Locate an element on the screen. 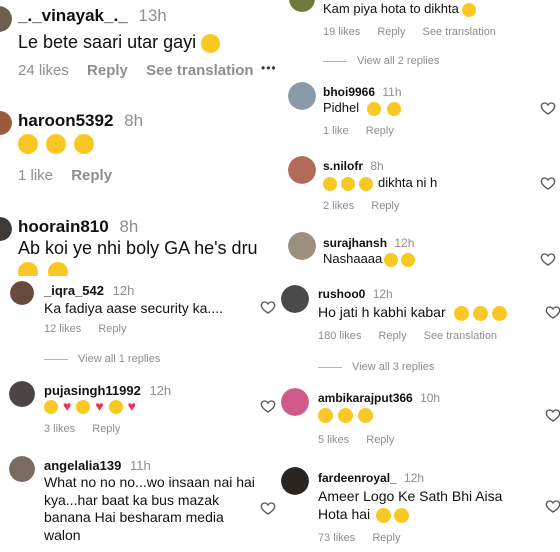 The image size is (560, 552). likes-count: 24 likes is located at coordinates (43, 70).